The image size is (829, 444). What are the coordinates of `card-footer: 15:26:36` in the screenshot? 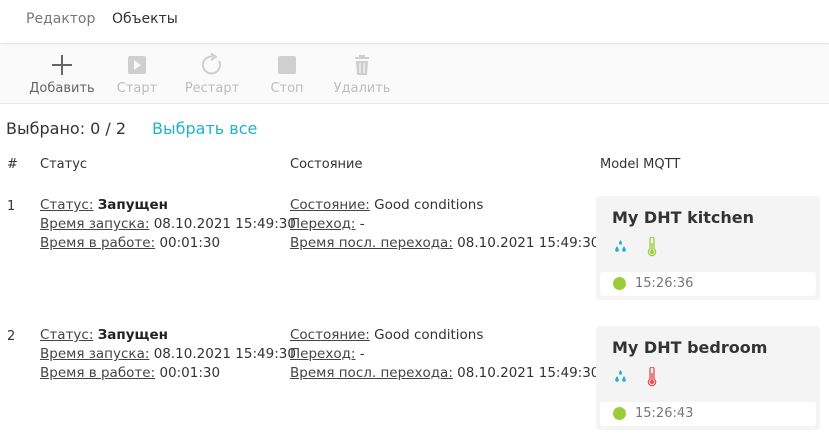 It's located at (708, 284).